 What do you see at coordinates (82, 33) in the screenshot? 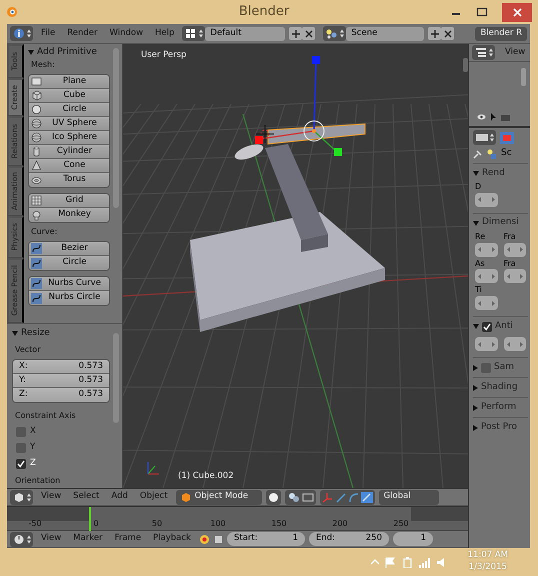
I see `menu-item: Render` at bounding box center [82, 33].